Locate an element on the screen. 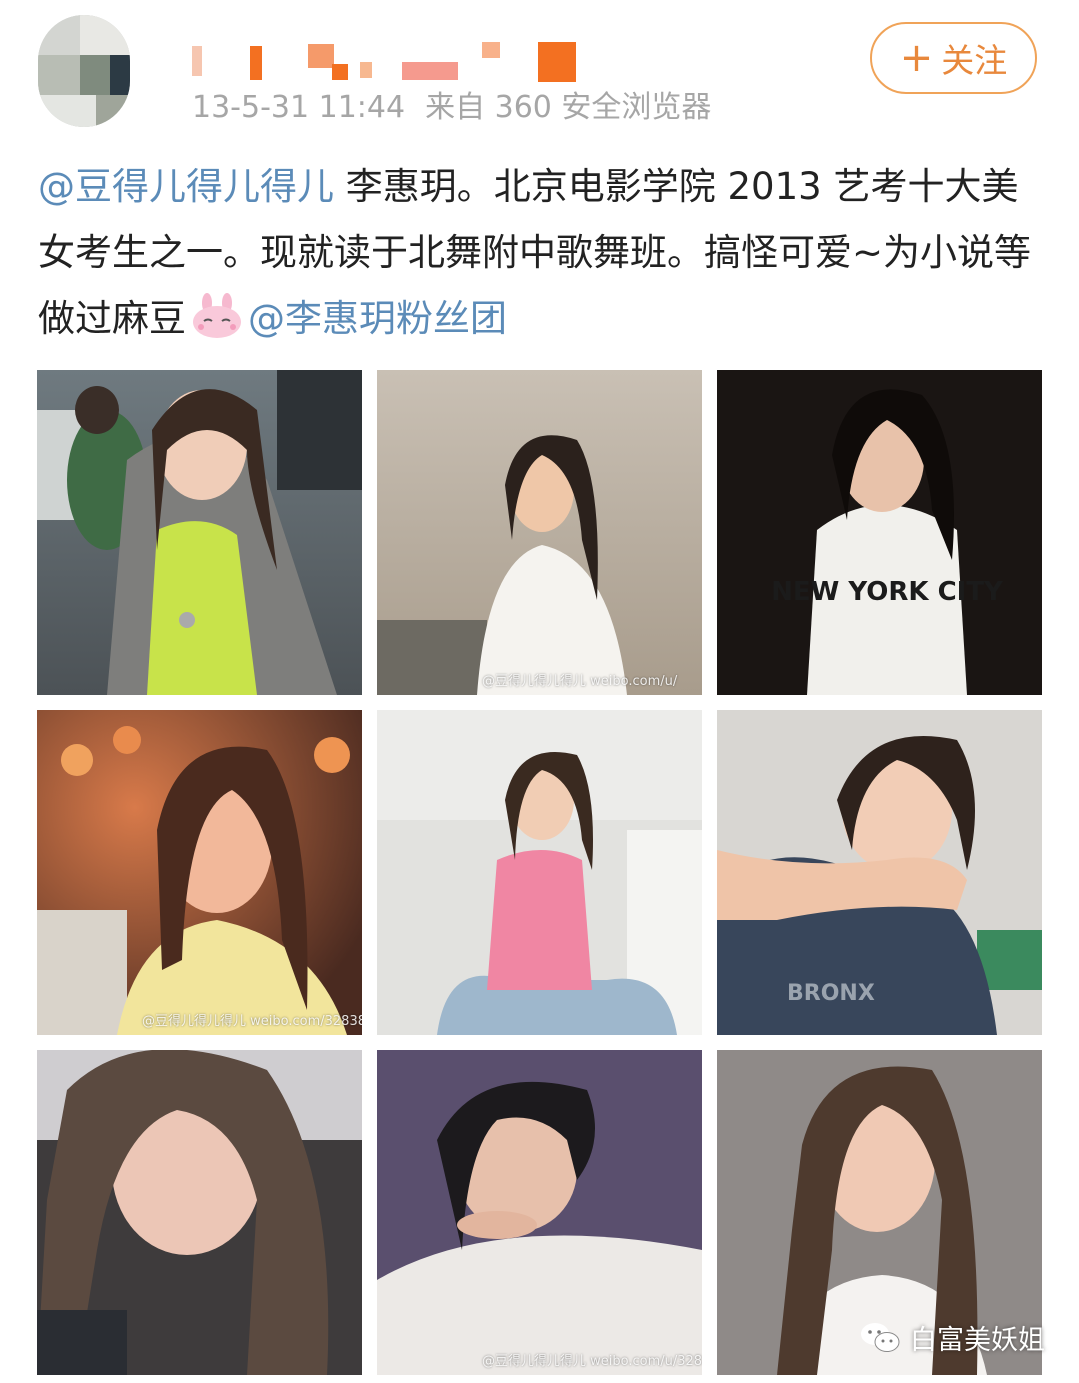 The image size is (1079, 1383). follow-button: + 关注 is located at coordinates (953, 58).